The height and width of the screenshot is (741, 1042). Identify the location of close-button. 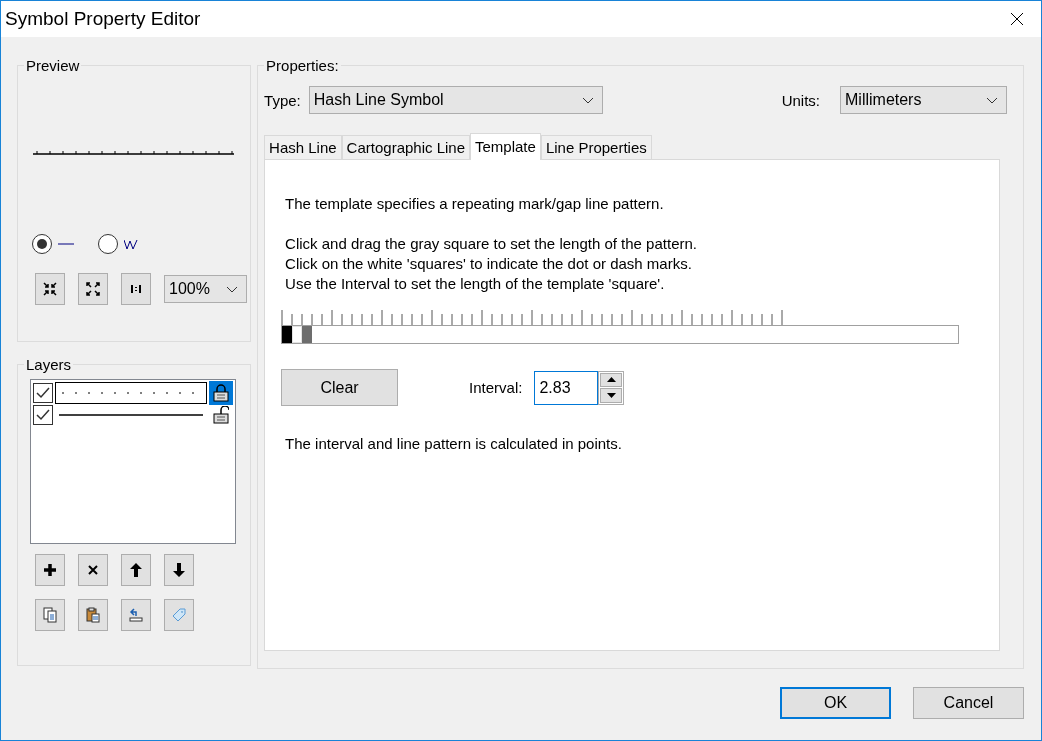
(93, 570).